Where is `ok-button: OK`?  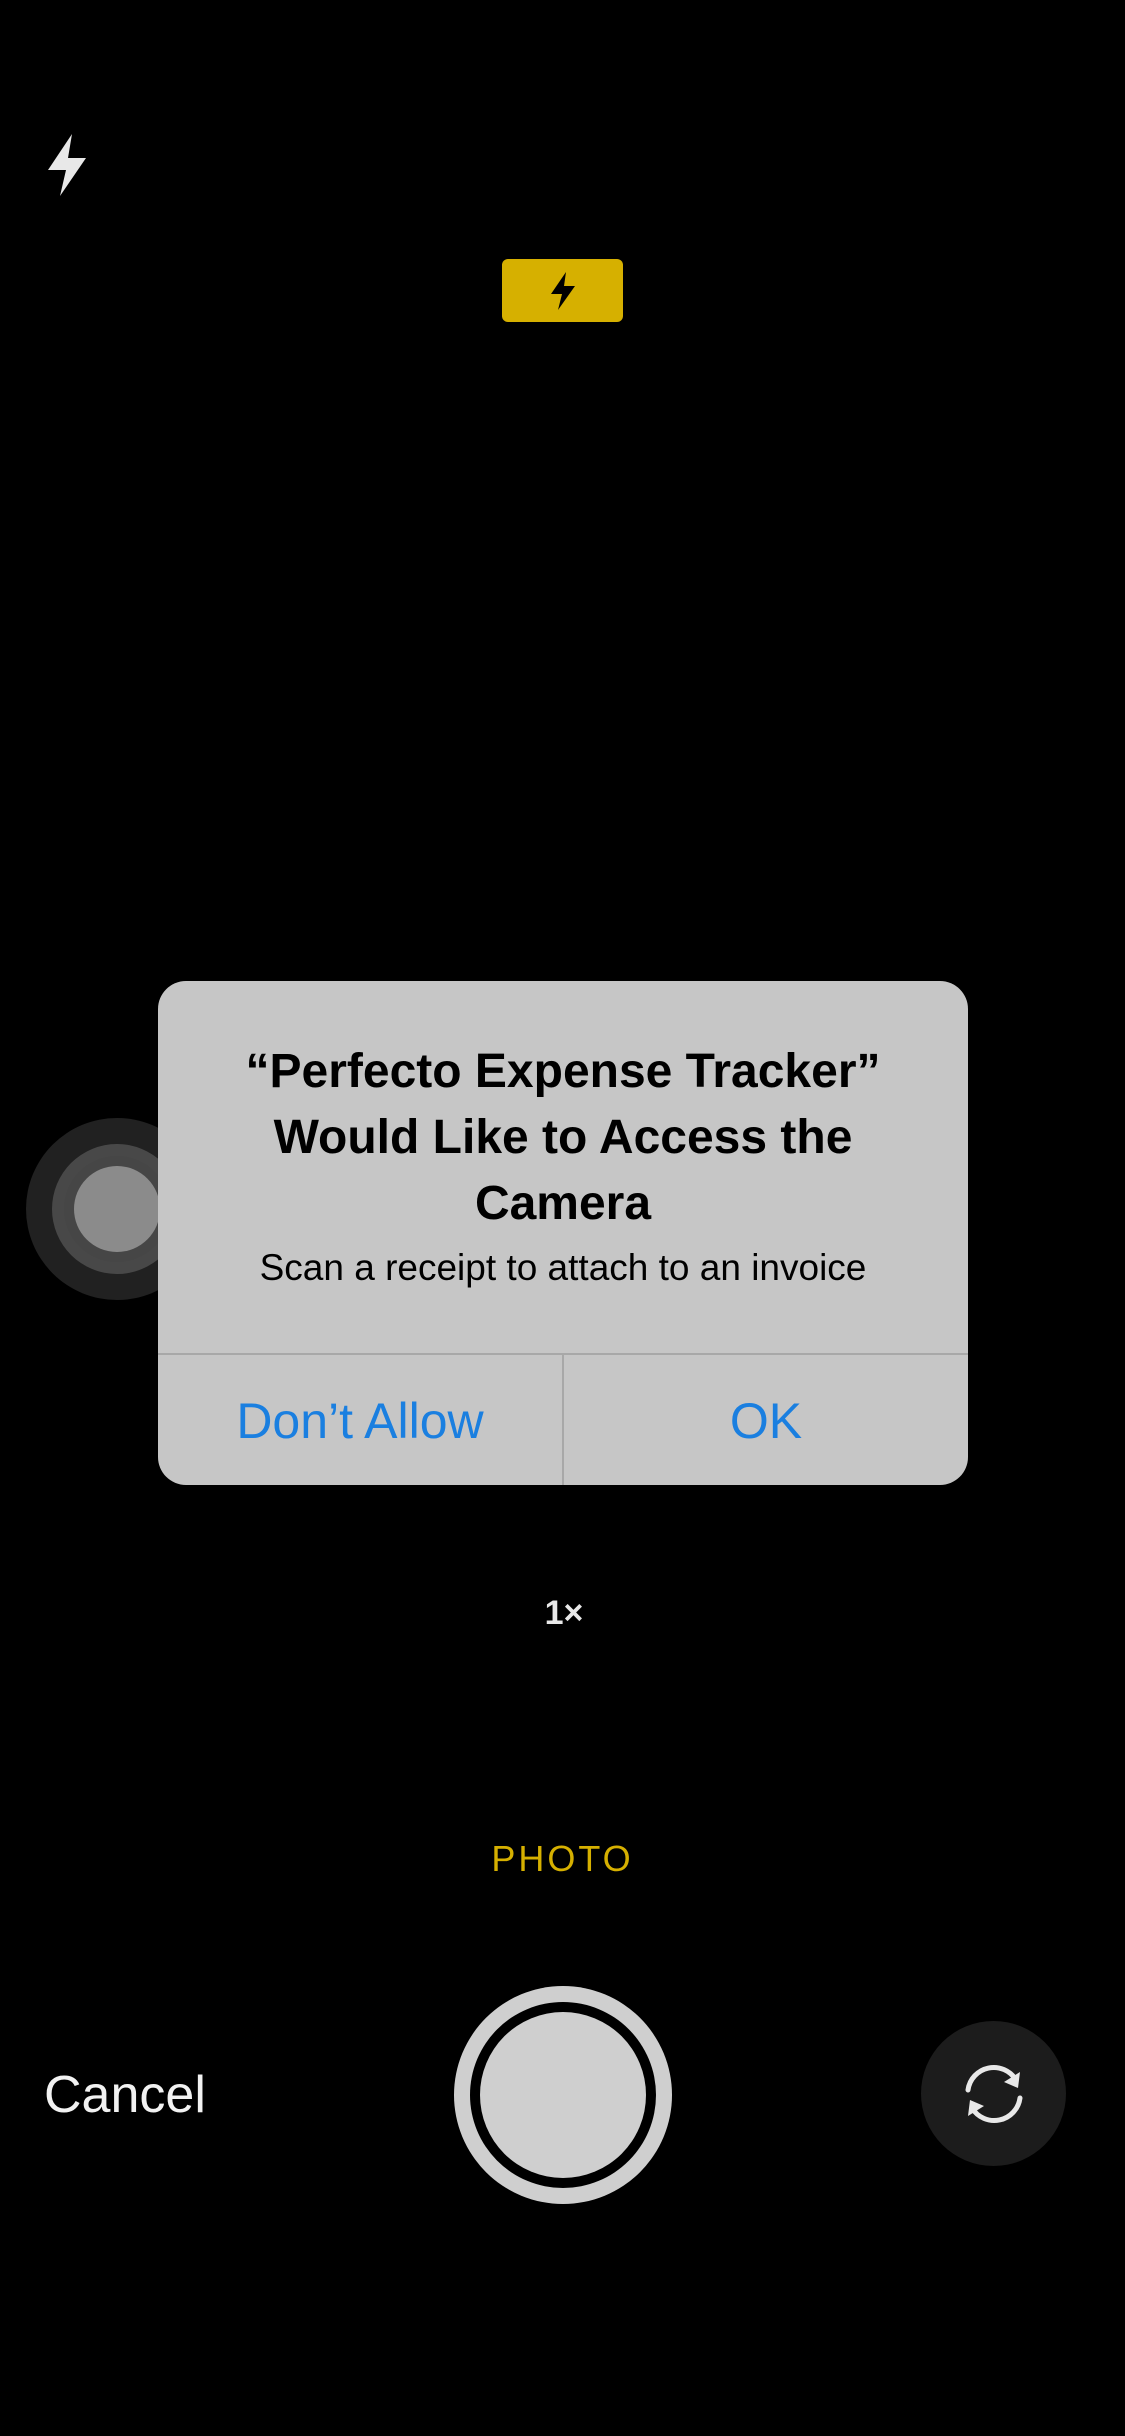 ok-button: OK is located at coordinates (765, 1420).